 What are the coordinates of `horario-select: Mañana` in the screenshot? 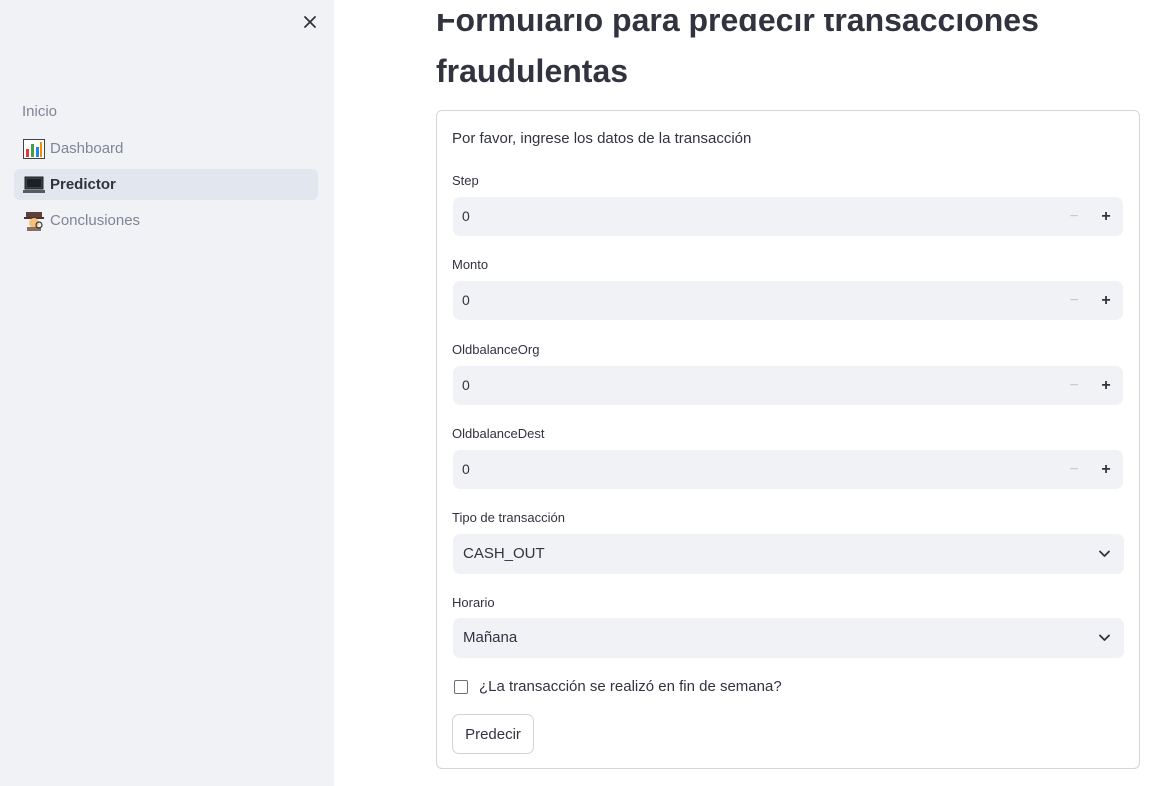 It's located at (788, 638).